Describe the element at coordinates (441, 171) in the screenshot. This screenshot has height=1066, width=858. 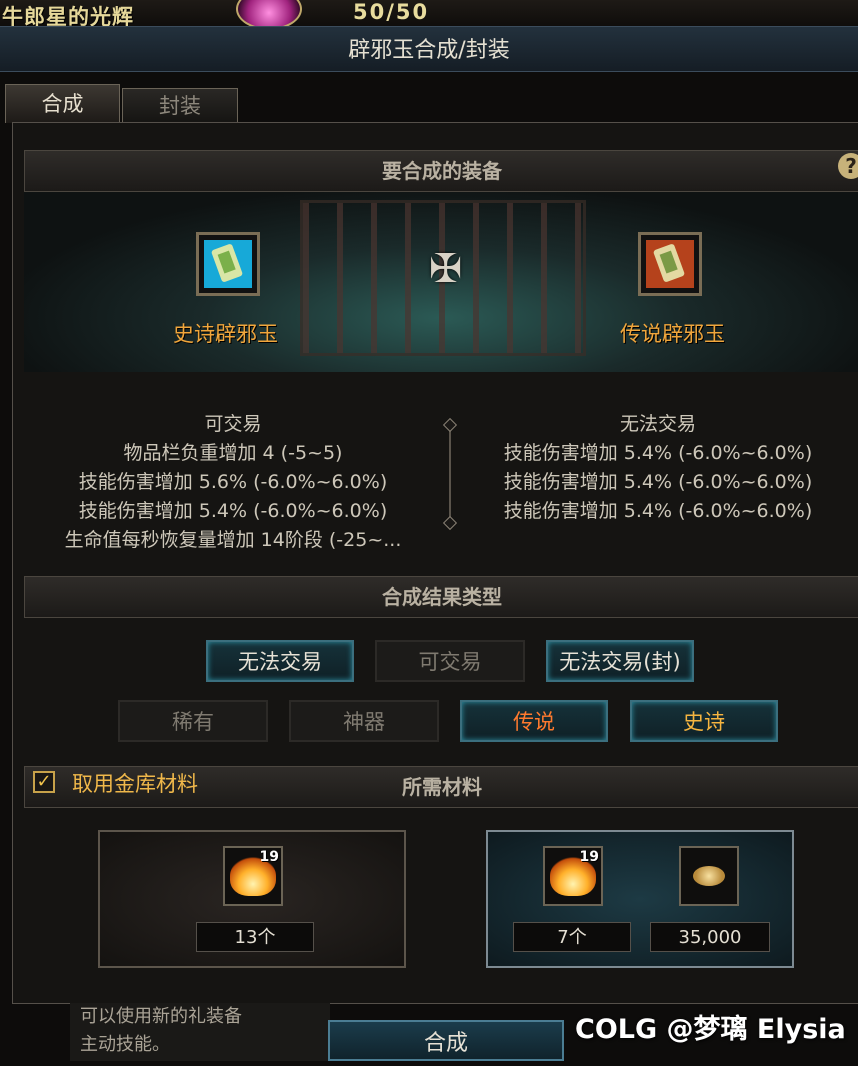
I see `equipment-section-header: 要合成的装备` at that location.